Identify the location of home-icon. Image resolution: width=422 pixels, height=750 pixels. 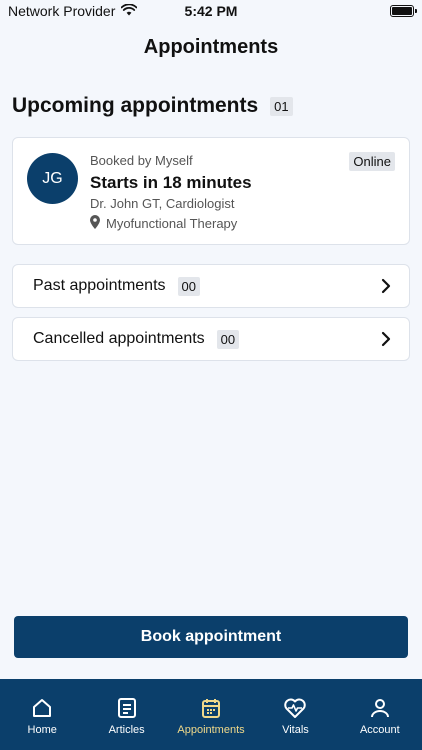
(42, 708).